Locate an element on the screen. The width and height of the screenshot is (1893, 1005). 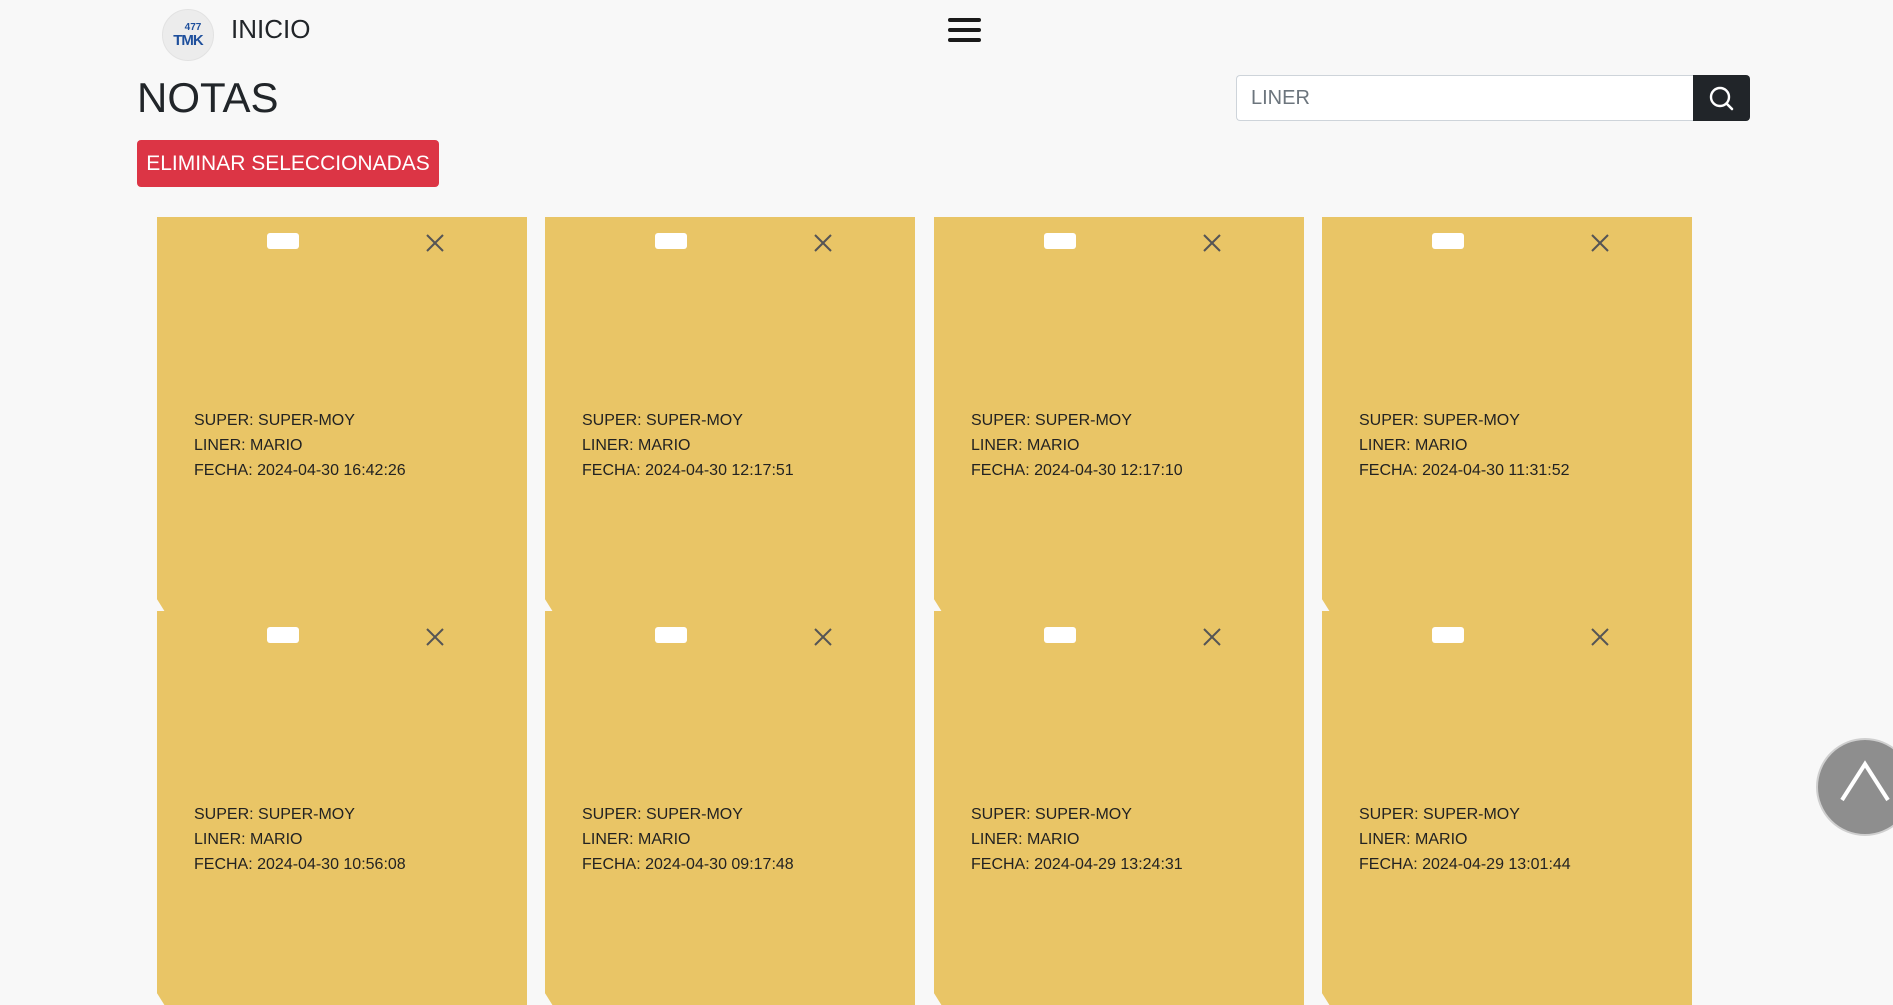
scroll-top-button is located at coordinates (1854, 787).